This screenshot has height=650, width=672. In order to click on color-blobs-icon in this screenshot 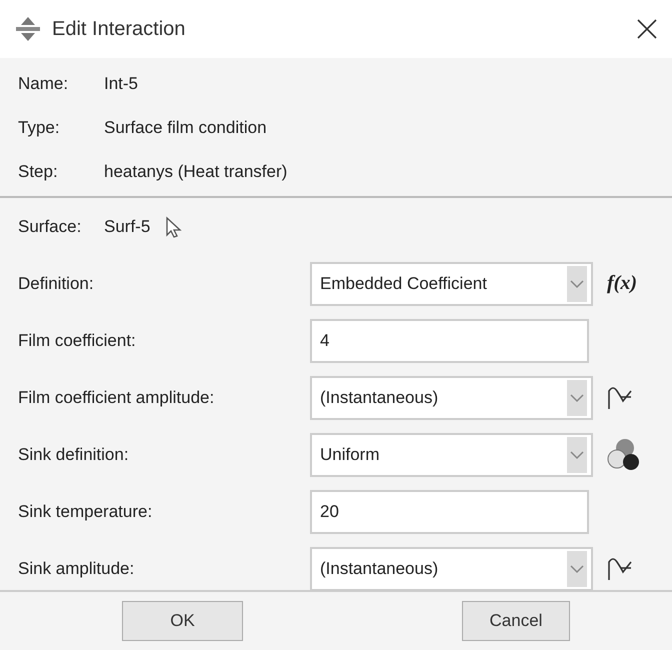, I will do `click(624, 455)`.